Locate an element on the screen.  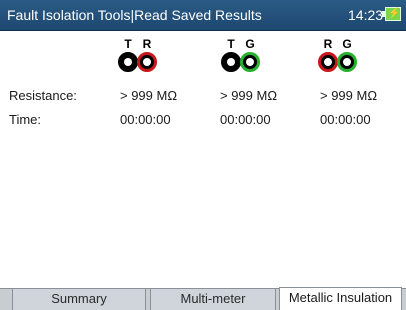
tab-metallic-insulation: Metallic Insulation is located at coordinates (340, 298).